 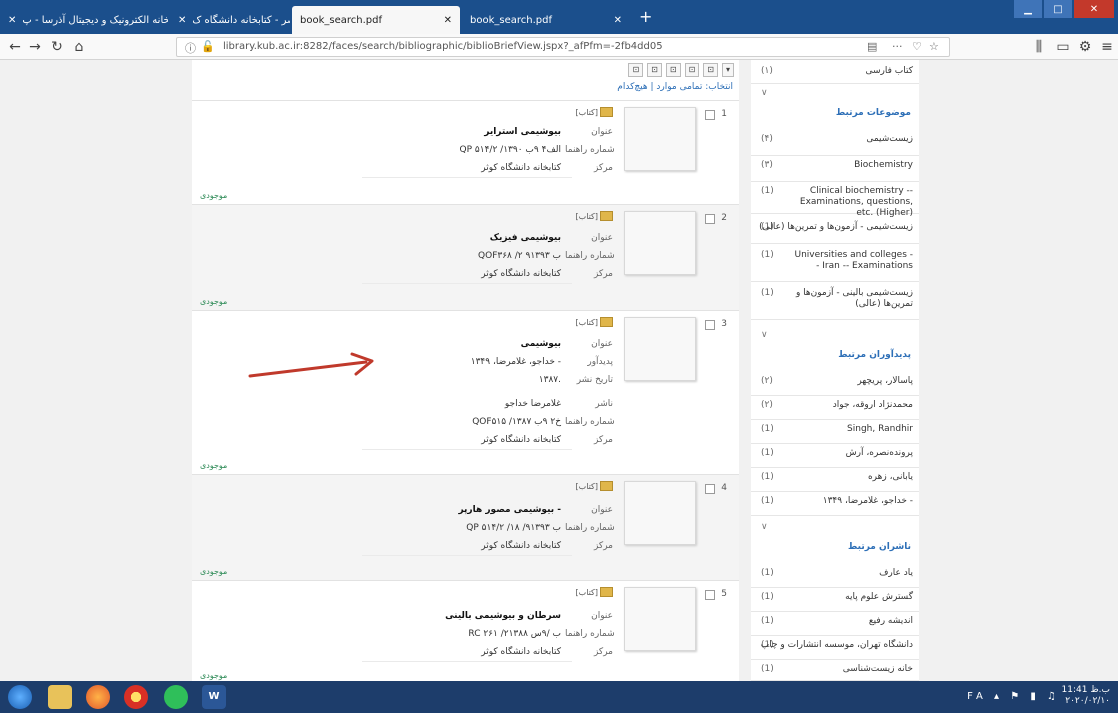 I want to click on select-all-none: انتخاب: تمامی موارد | هیچ‌کدام, so click(x=675, y=87).